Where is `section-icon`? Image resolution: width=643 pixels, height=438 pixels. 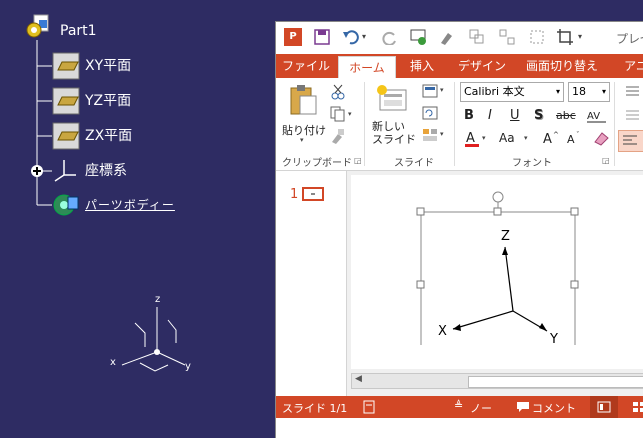 section-icon is located at coordinates (430, 135).